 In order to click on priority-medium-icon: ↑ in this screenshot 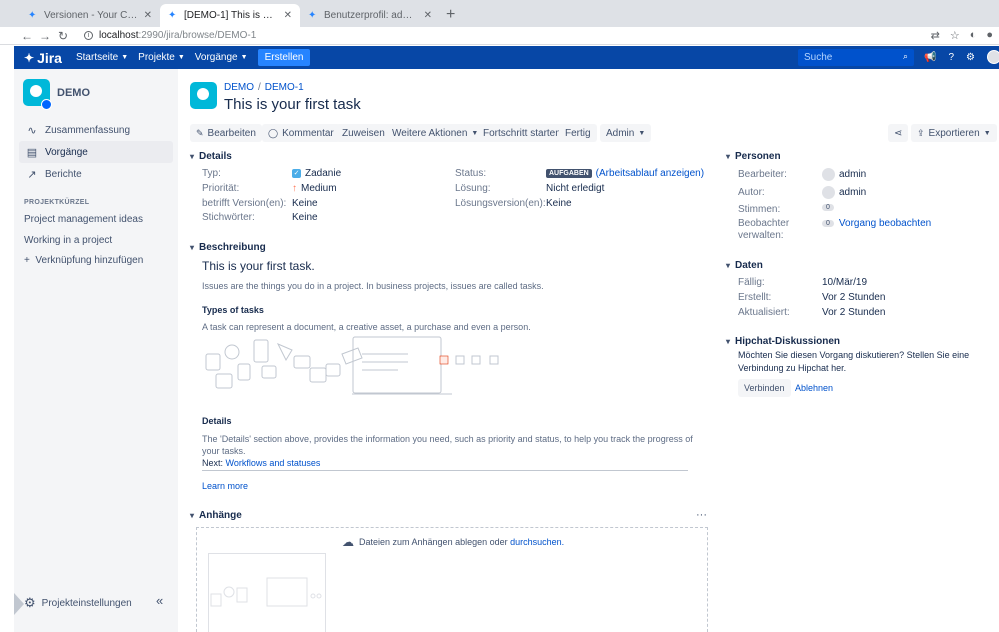, I will do `click(294, 188)`.